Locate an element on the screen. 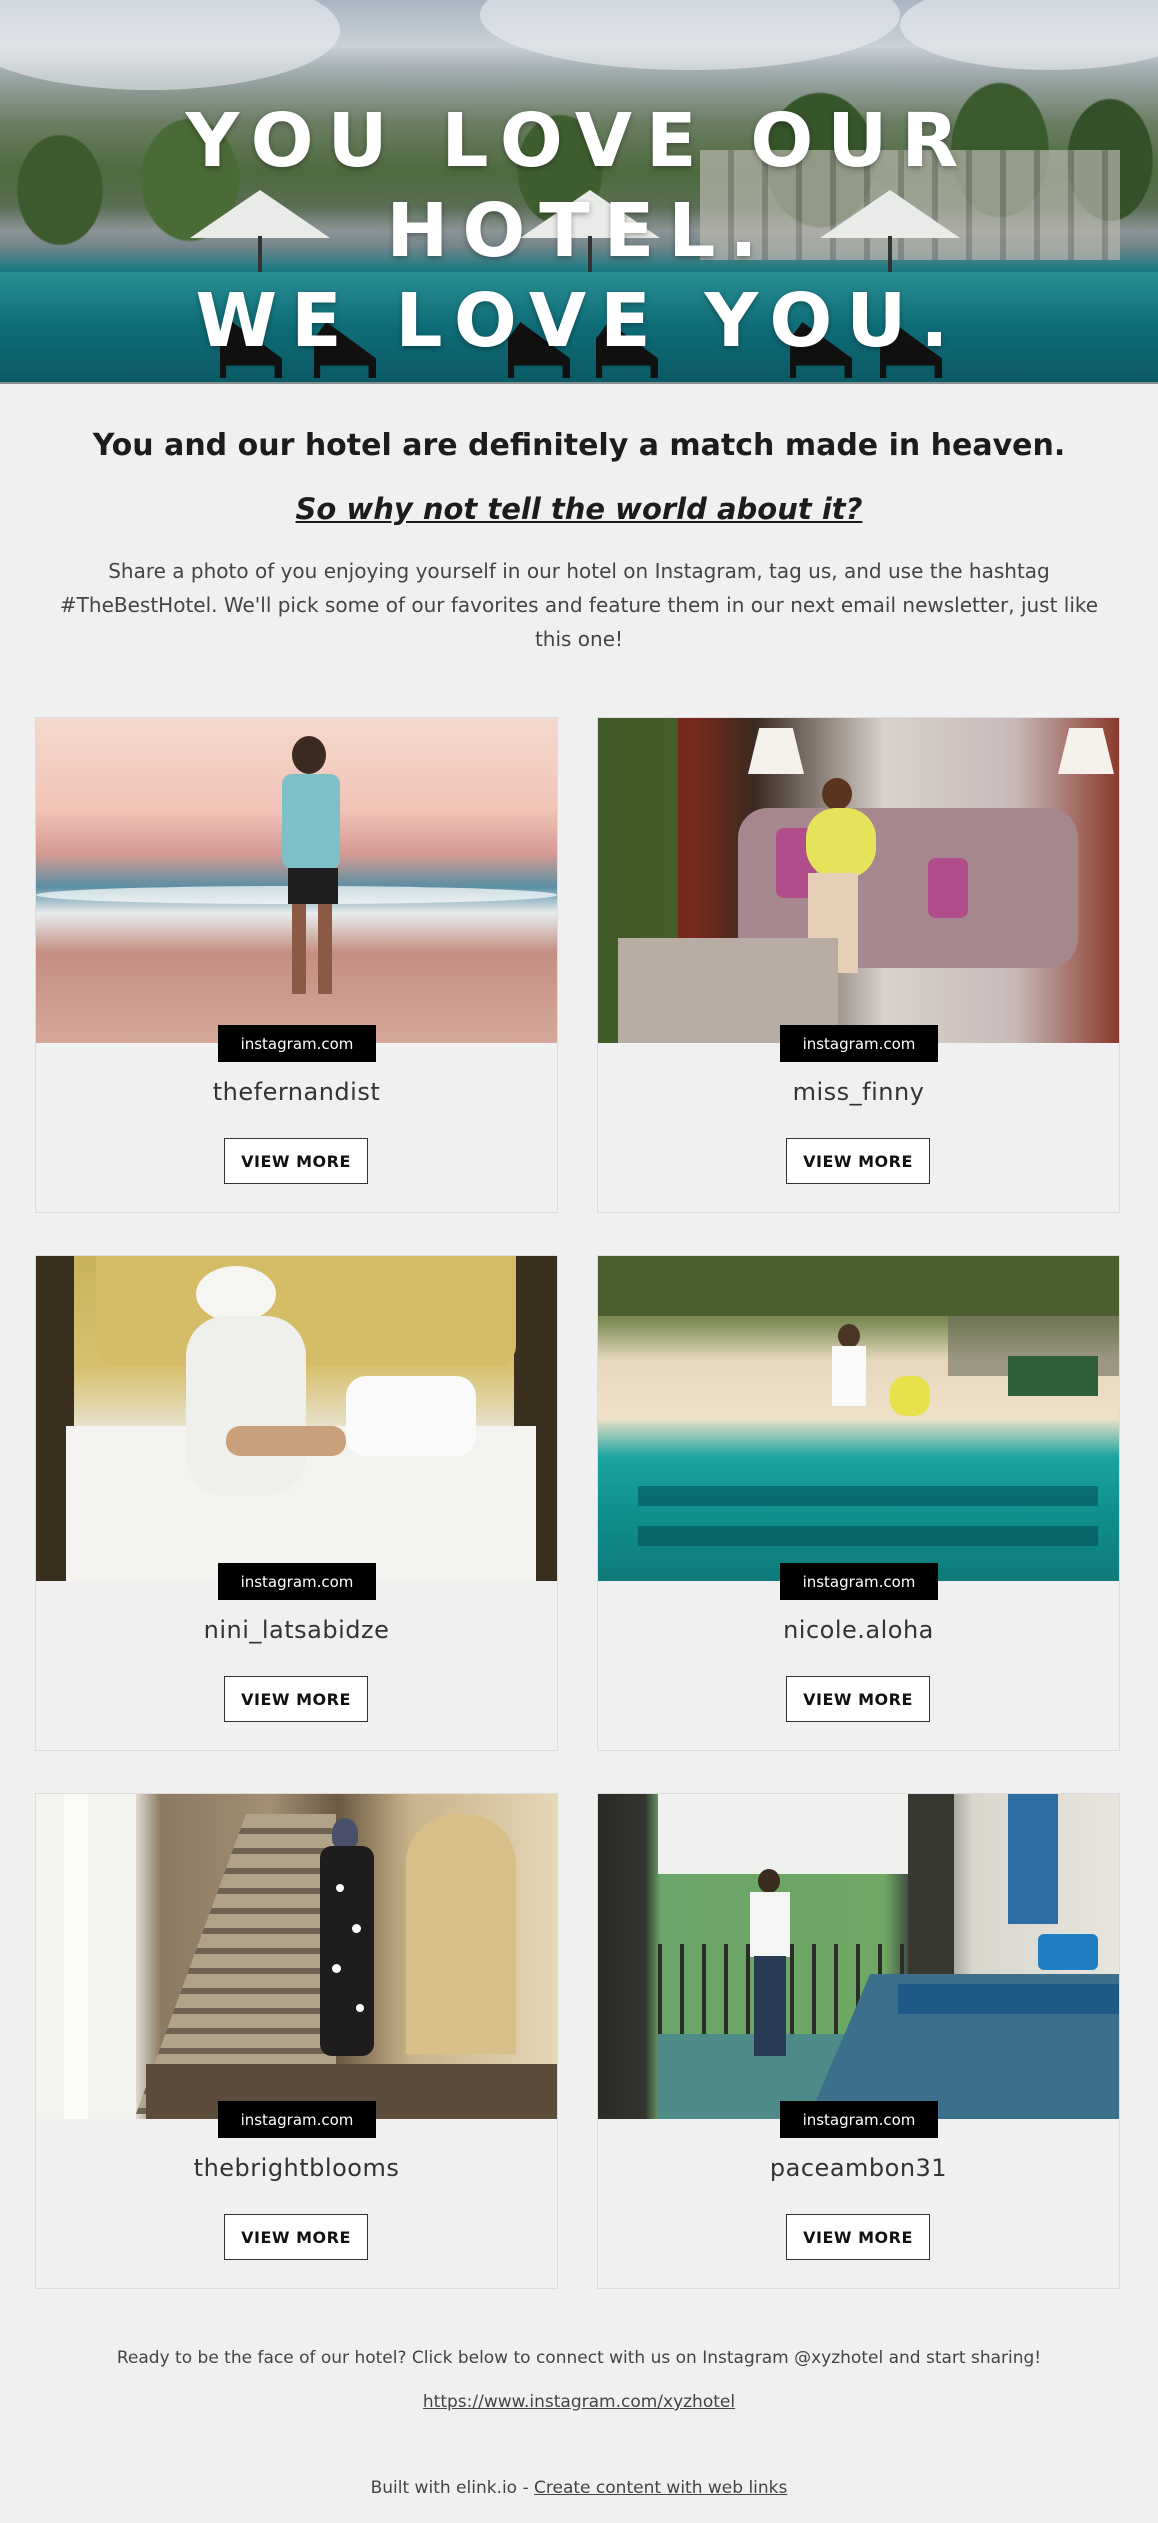  post-card: instagram.com thebrightblooms VIEW MORE is located at coordinates (296, 2041).